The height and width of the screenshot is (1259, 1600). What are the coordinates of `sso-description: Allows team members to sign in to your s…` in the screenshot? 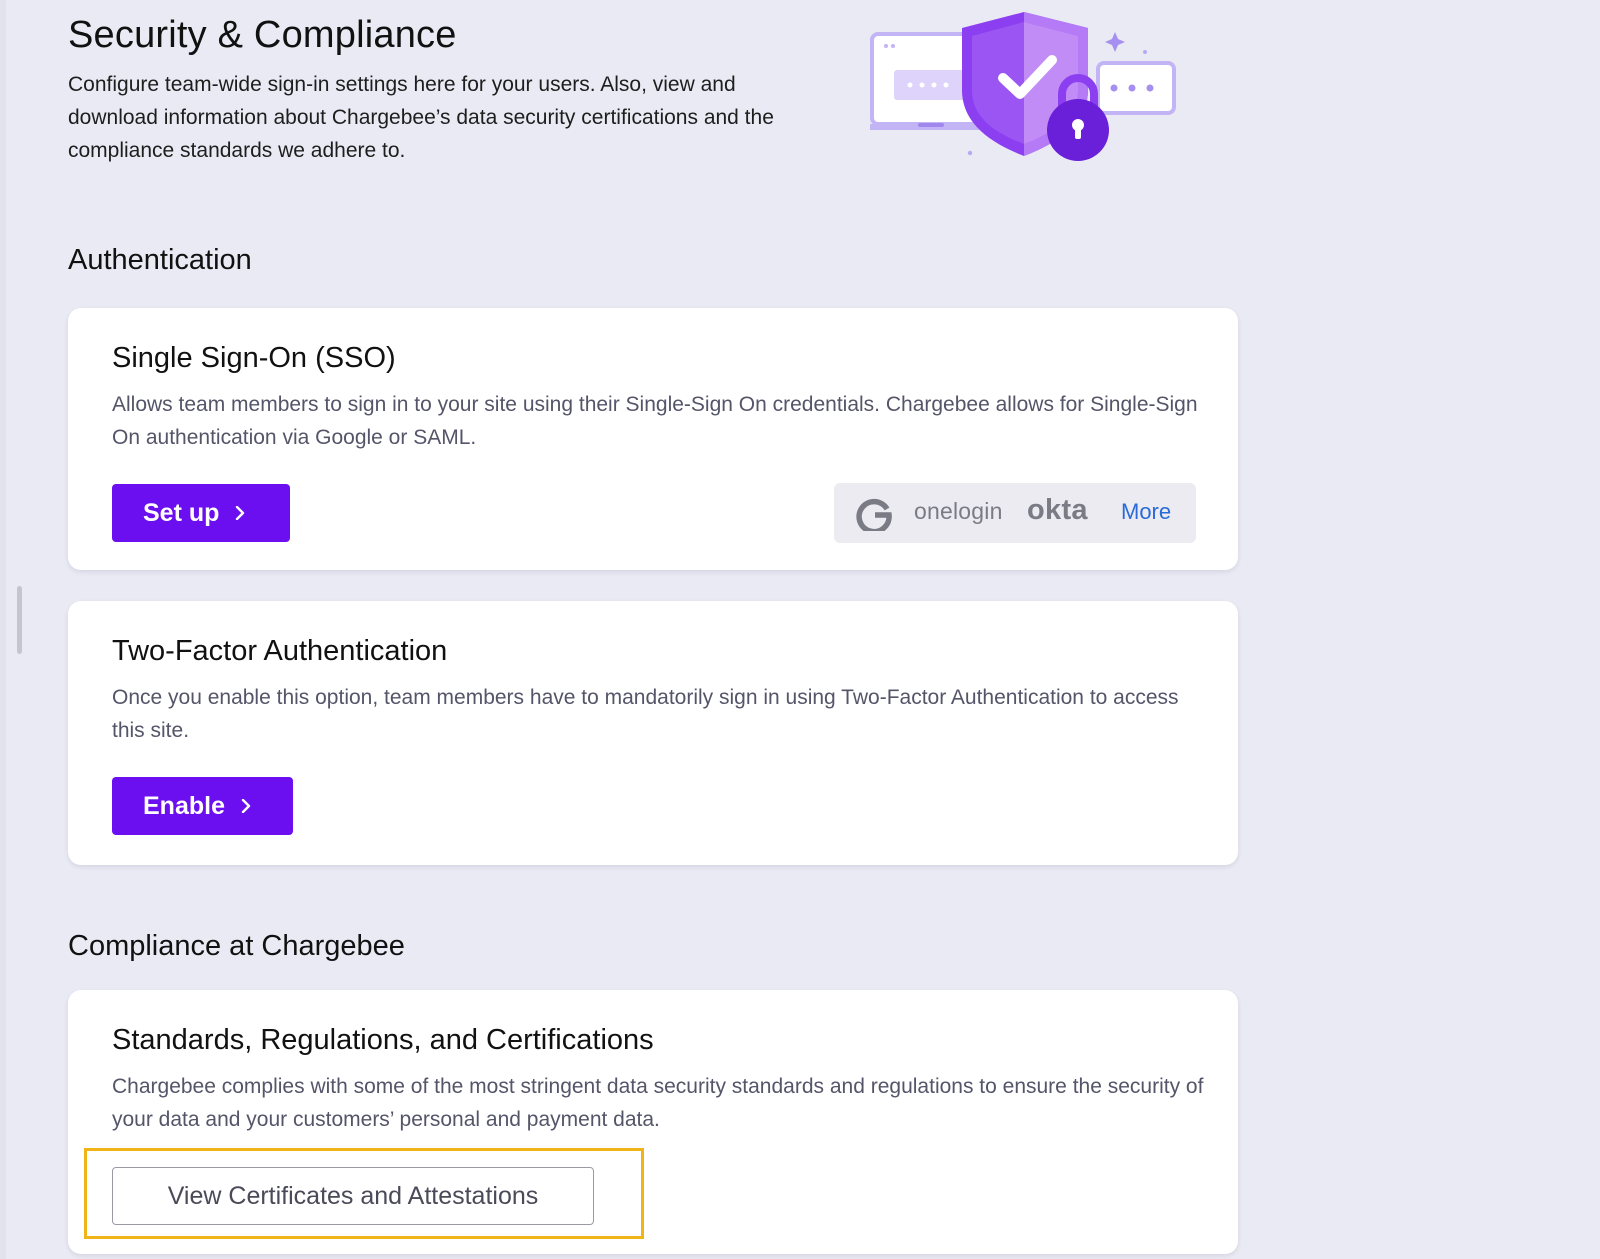 It's located at (655, 421).